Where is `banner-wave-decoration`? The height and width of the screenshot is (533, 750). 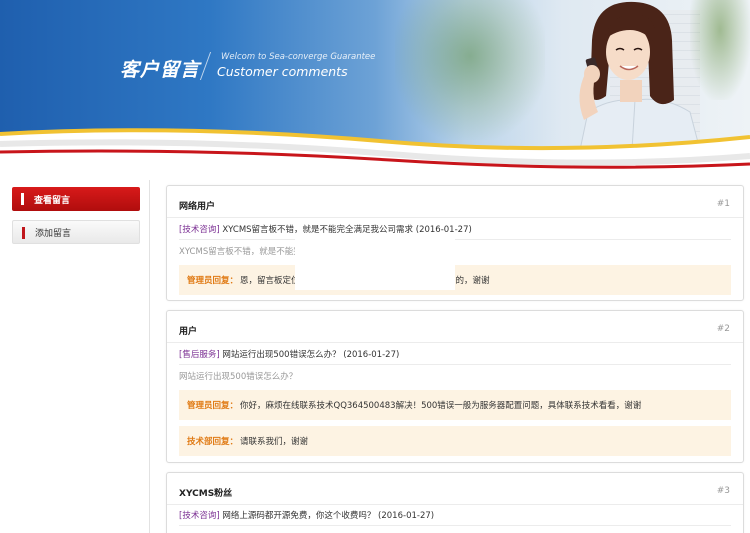
banner-wave-decoration is located at coordinates (375, 154).